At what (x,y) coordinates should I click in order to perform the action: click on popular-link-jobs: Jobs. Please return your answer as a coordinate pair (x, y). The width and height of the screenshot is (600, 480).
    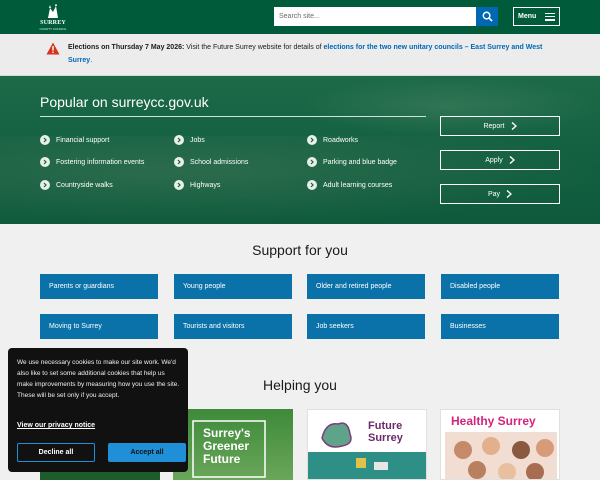
    Looking at the image, I should click on (189, 140).